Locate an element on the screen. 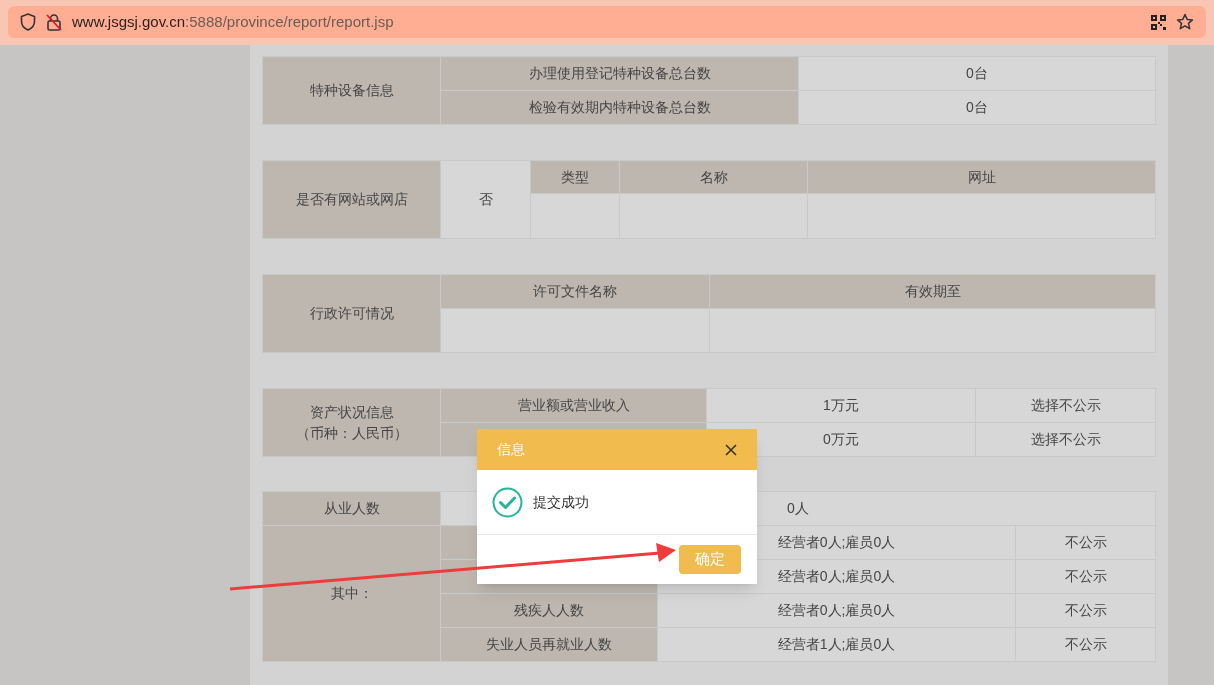  column-header: 网址 is located at coordinates (981, 177).